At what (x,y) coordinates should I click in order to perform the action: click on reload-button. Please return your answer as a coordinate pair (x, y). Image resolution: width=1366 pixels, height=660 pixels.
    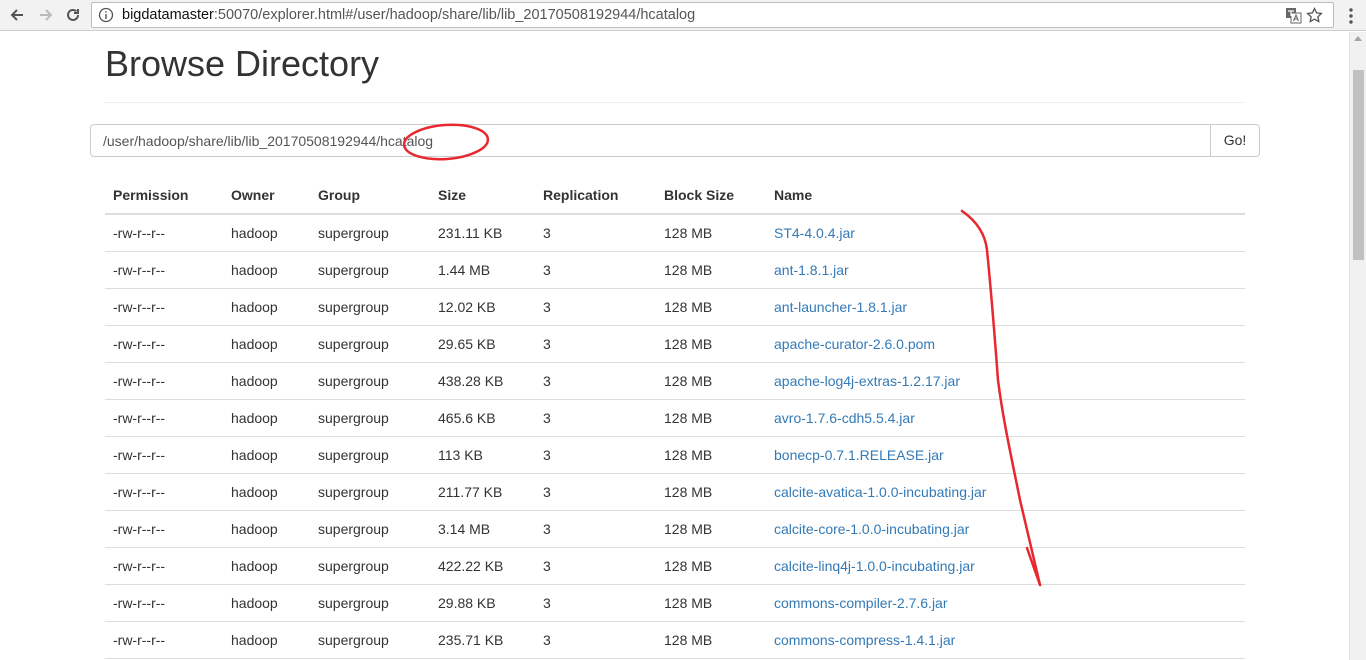
    Looking at the image, I should click on (73, 15).